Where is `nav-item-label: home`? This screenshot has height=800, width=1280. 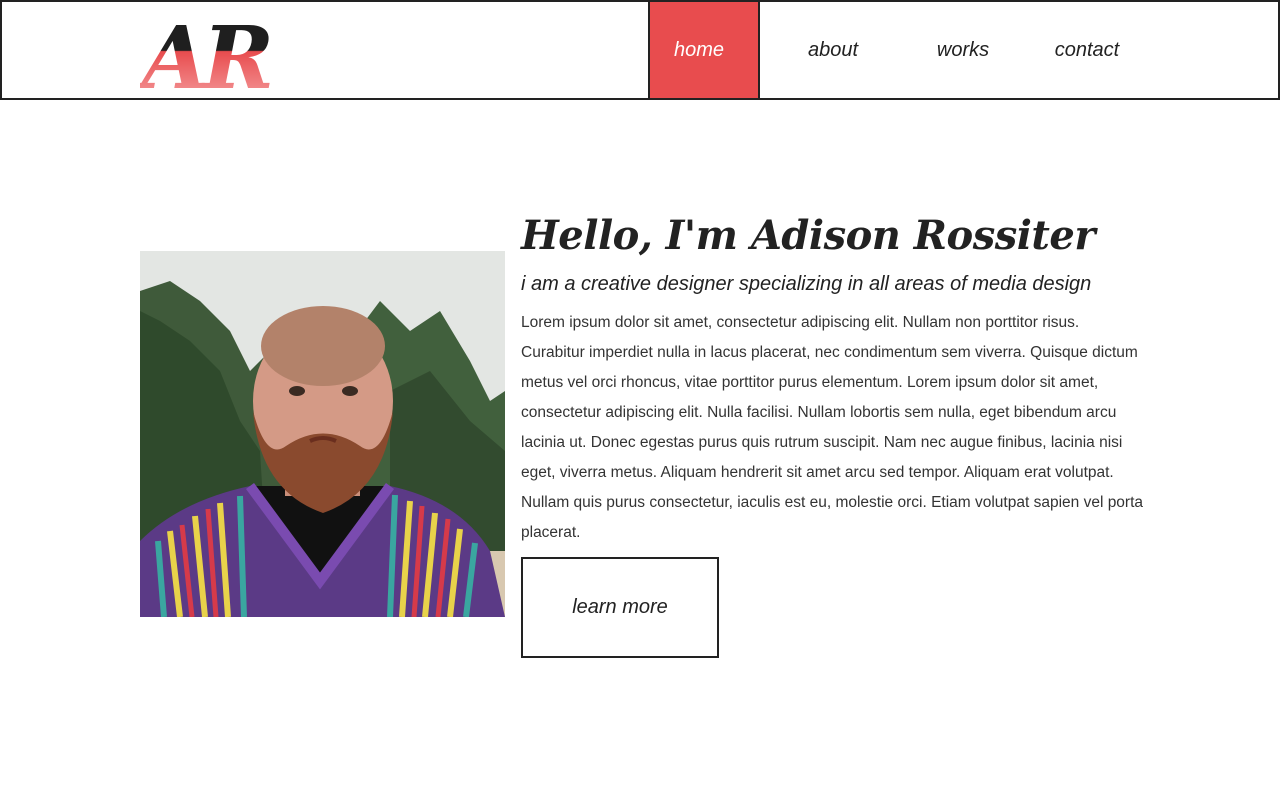
nav-item-label: home is located at coordinates (699, 49).